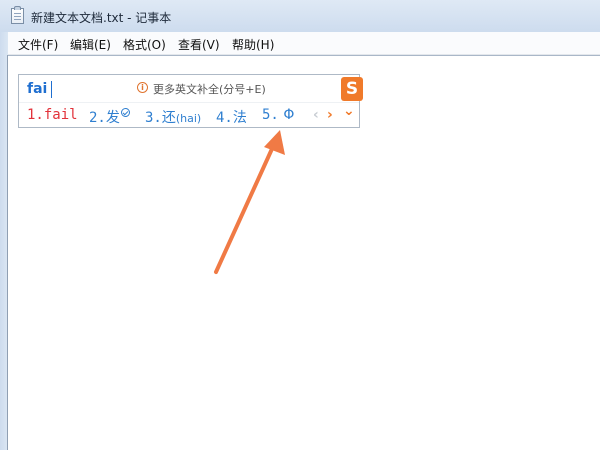  What do you see at coordinates (97, 118) in the screenshot?
I see `candidate-number: 2.` at bounding box center [97, 118].